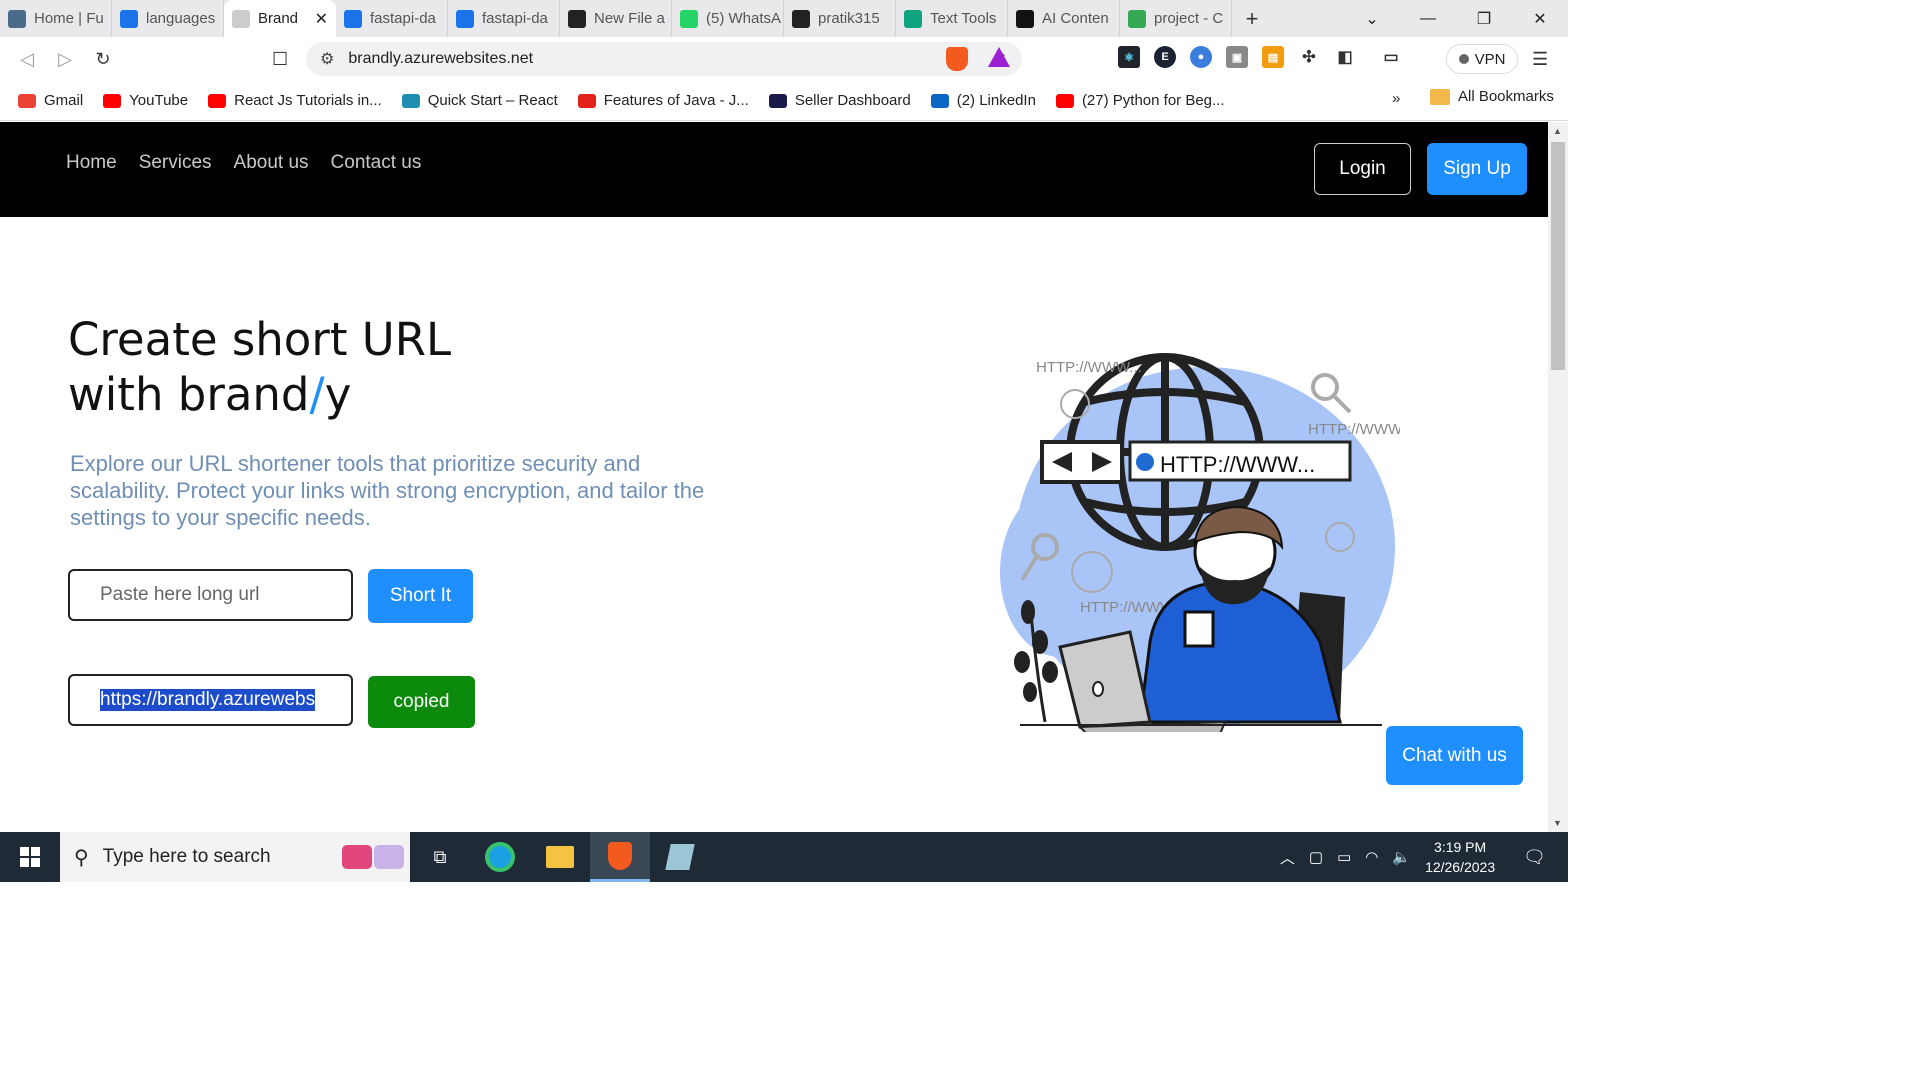  What do you see at coordinates (1558, 256) in the screenshot?
I see `scroll-thumb` at bounding box center [1558, 256].